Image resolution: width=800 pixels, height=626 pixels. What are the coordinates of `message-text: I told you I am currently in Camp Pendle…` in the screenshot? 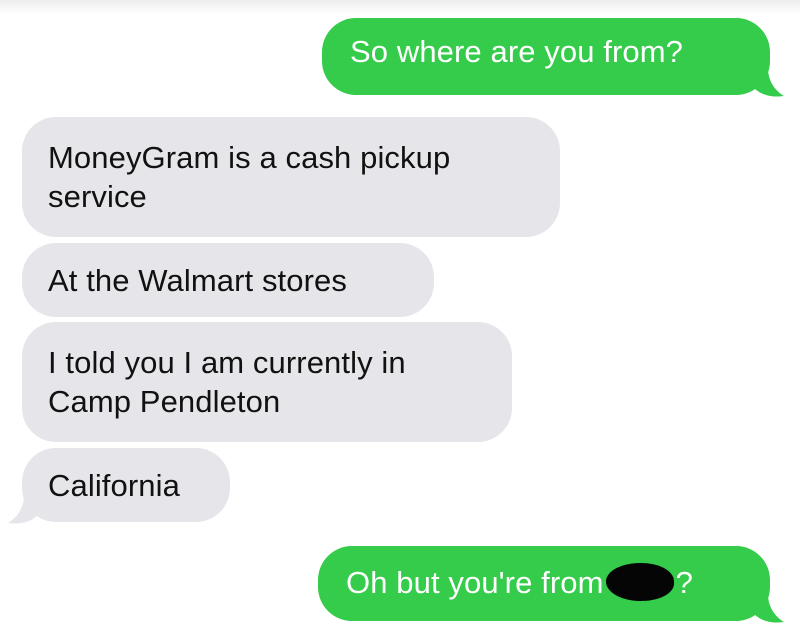 It's located at (227, 382).